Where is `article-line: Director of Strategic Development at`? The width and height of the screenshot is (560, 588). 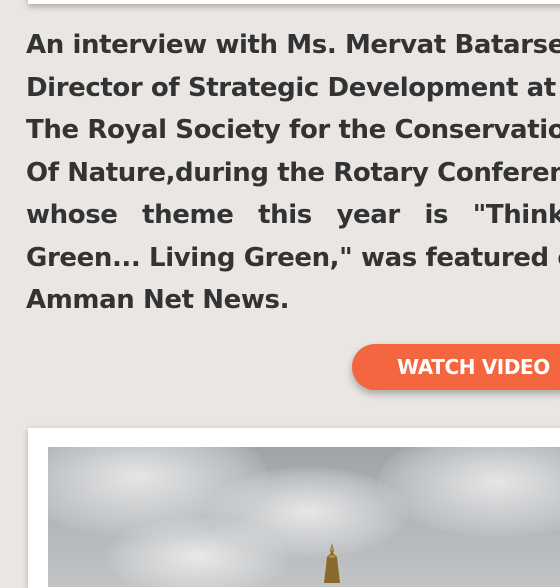
article-line: Director of Strategic Development at is located at coordinates (291, 87).